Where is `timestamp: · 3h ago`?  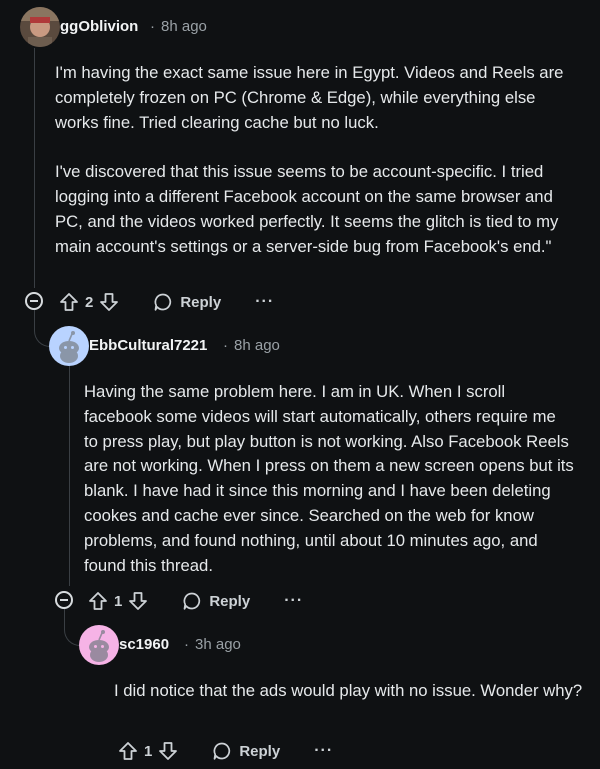
timestamp: · 3h ago is located at coordinates (212, 644).